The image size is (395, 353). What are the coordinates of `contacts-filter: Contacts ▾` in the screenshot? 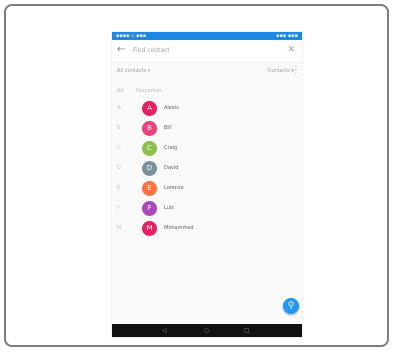 It's located at (281, 71).